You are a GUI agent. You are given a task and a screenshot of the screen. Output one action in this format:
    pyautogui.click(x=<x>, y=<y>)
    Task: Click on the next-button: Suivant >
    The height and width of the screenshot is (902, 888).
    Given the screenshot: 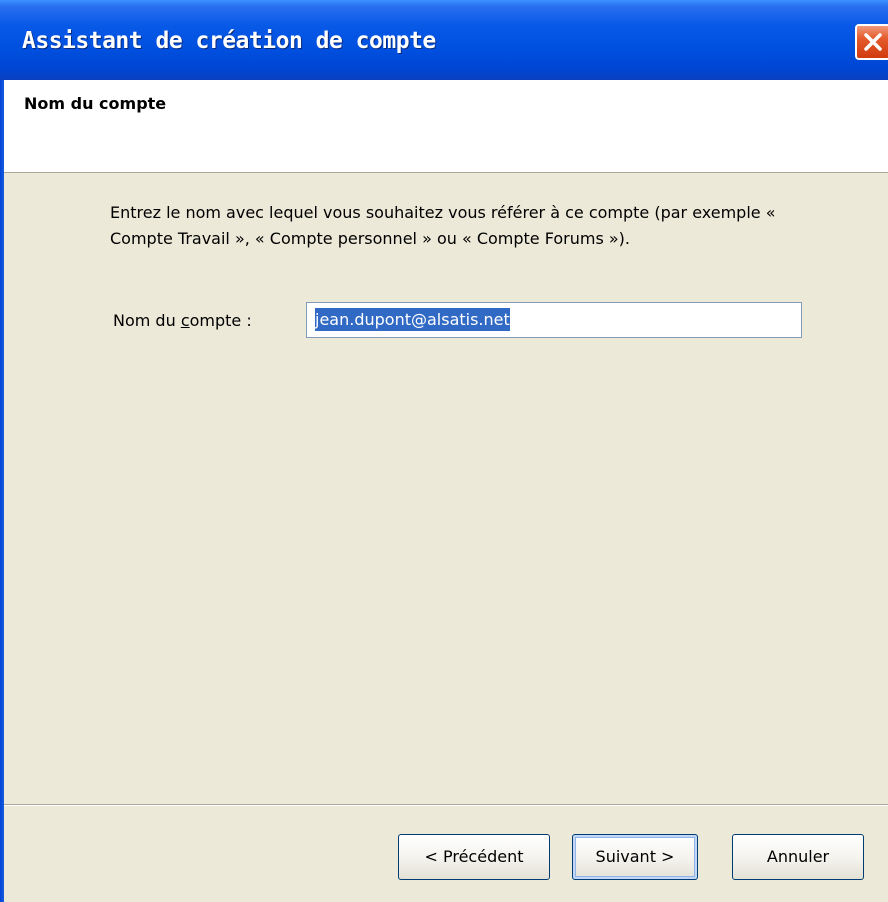 What is the action you would take?
    pyautogui.click(x=635, y=857)
    